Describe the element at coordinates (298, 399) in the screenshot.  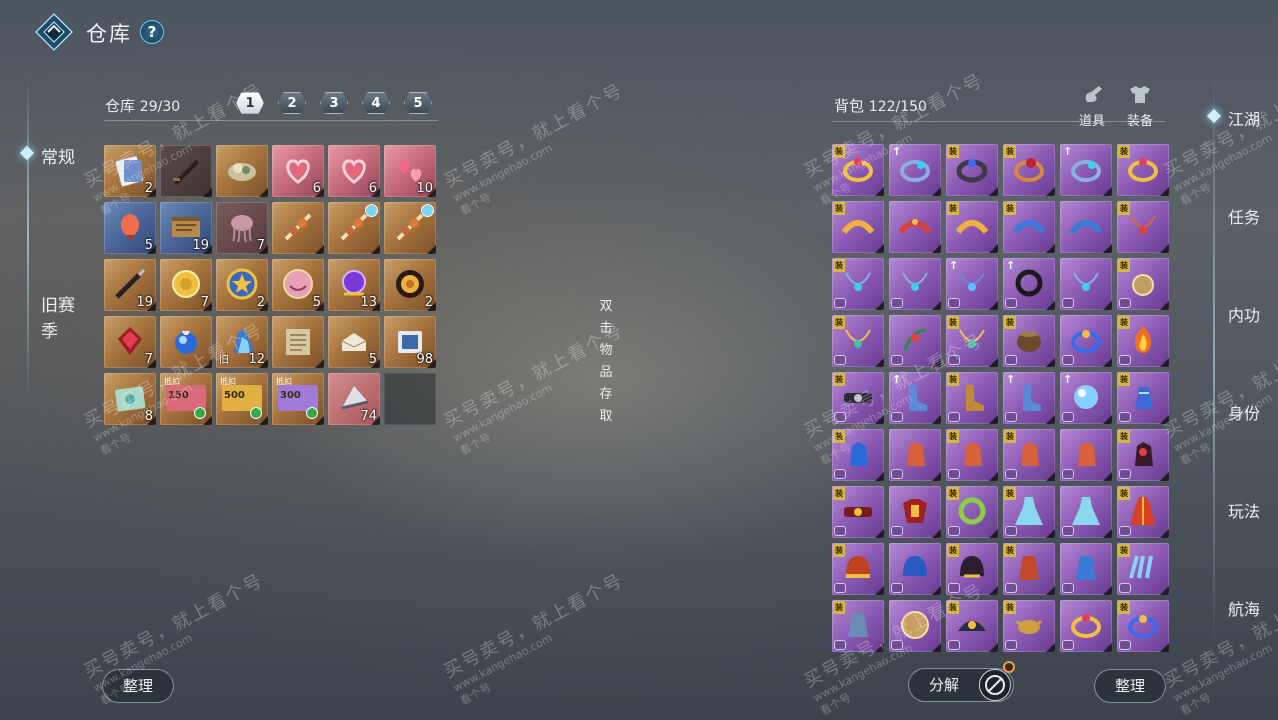
I see `warehouse-slot: 抵扣 300` at that location.